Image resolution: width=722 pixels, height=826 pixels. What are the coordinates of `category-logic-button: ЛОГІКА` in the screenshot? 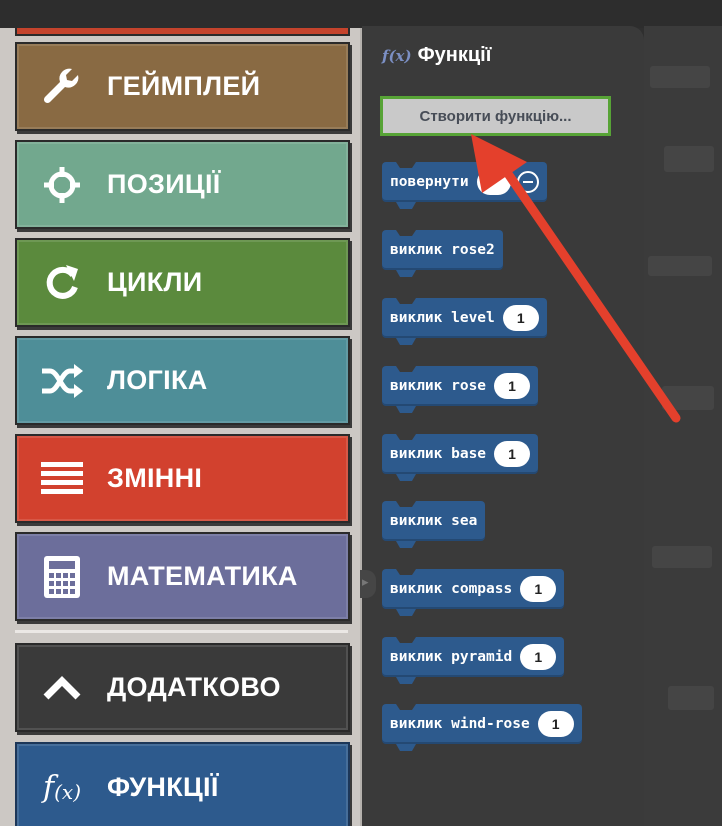 It's located at (182, 380).